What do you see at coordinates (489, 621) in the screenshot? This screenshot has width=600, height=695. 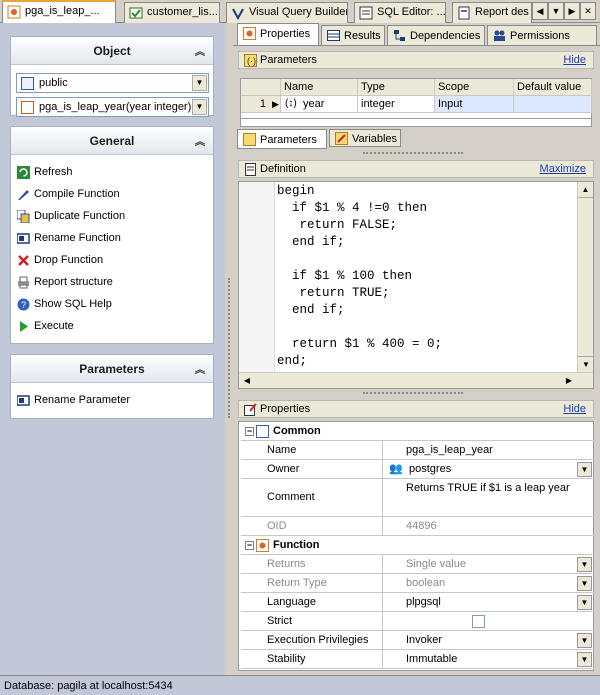 I see `strict-cell` at bounding box center [489, 621].